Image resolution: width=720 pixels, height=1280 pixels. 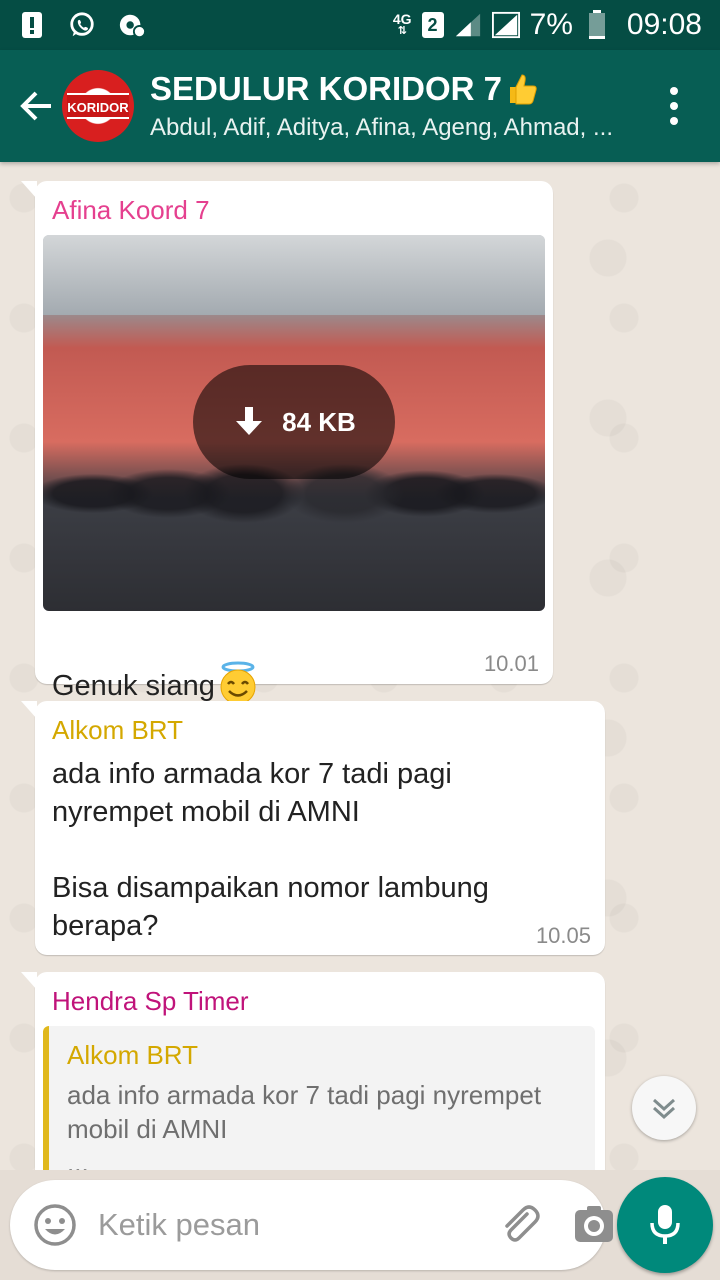 What do you see at coordinates (664, 24) in the screenshot?
I see `clock: 09:08` at bounding box center [664, 24].